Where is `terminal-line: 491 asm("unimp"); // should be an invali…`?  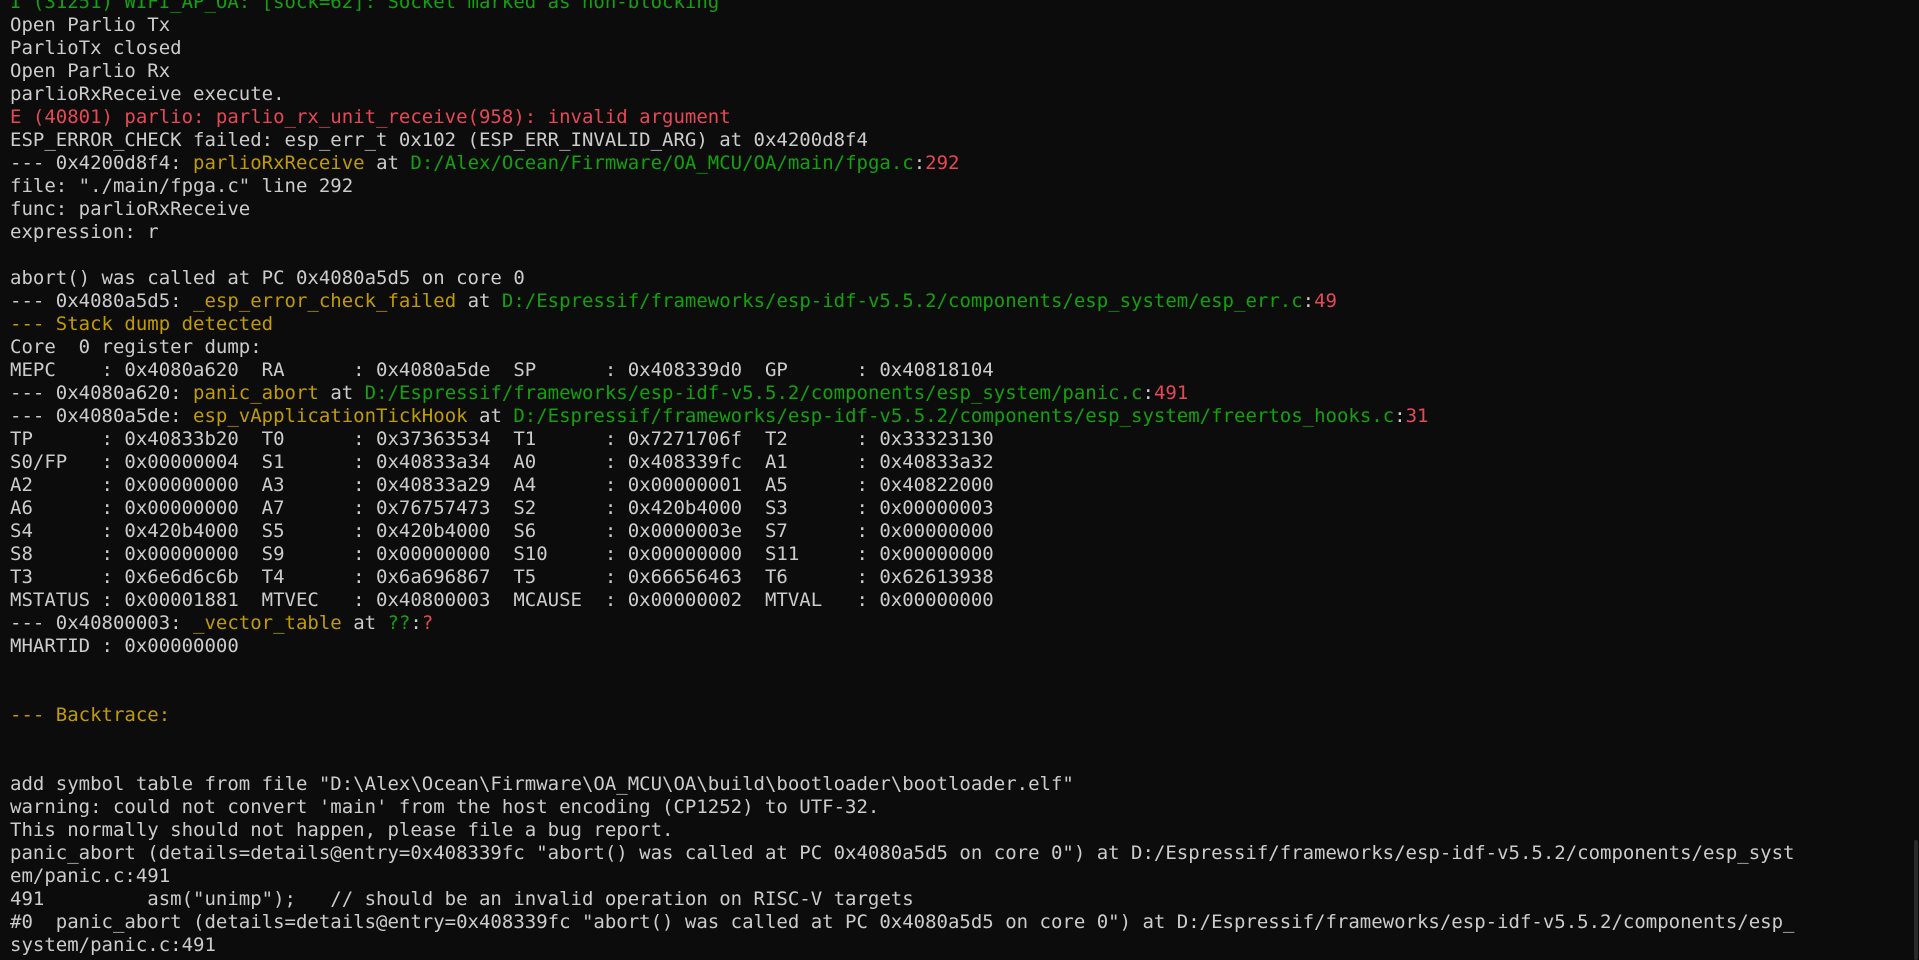 terminal-line: 491 asm("unimp"); // should be an invali… is located at coordinates (954, 899).